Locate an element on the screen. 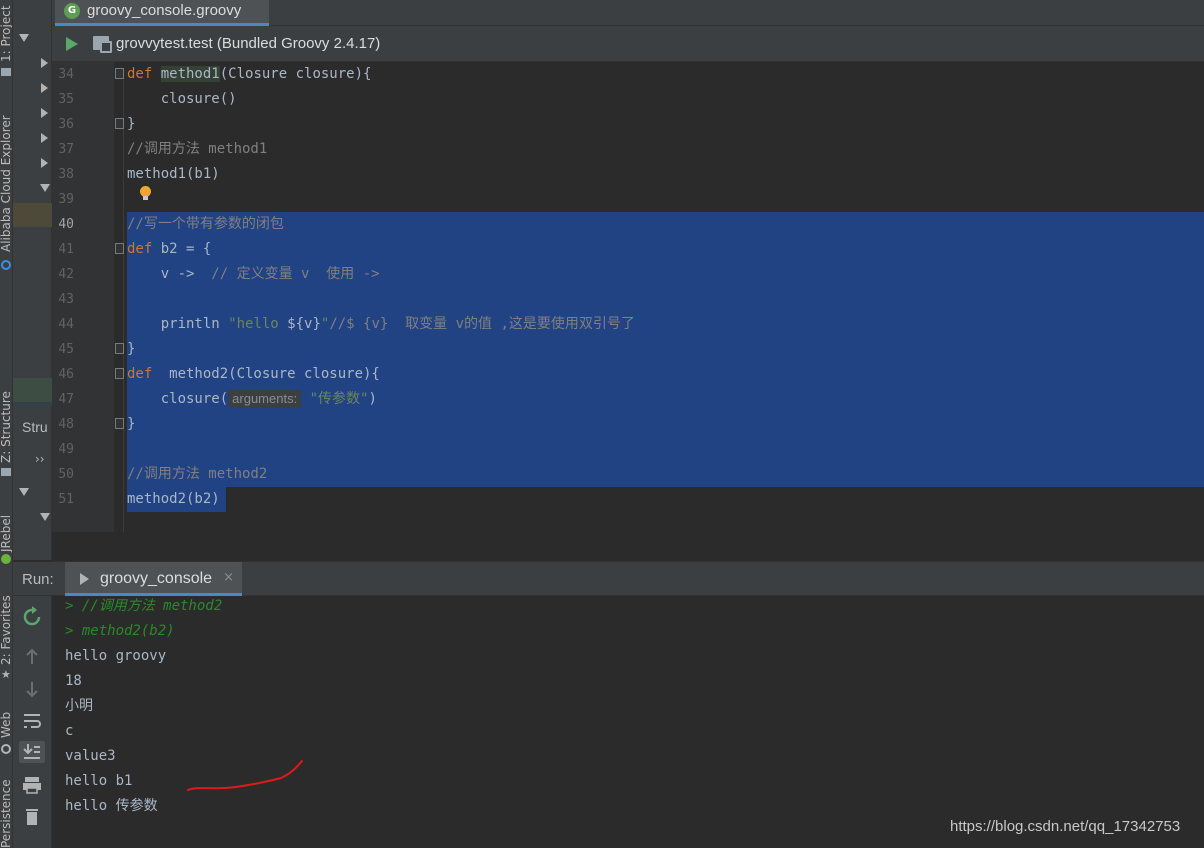 This screenshot has width=1204, height=848. console-output-line: 18 is located at coordinates (73, 681).